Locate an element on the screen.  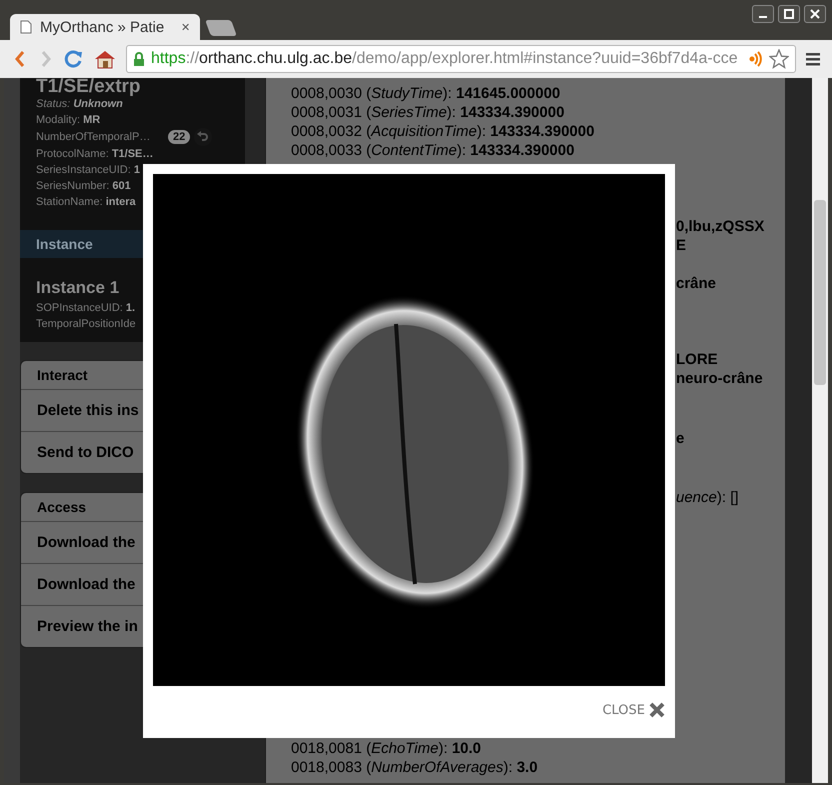
count-badge: 22 is located at coordinates (179, 137).